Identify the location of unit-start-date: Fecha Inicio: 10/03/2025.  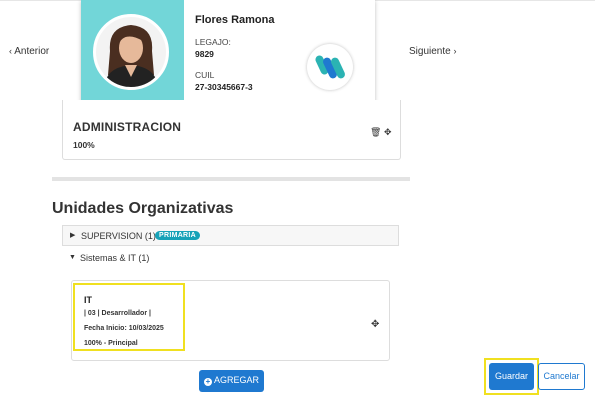
(124, 328).